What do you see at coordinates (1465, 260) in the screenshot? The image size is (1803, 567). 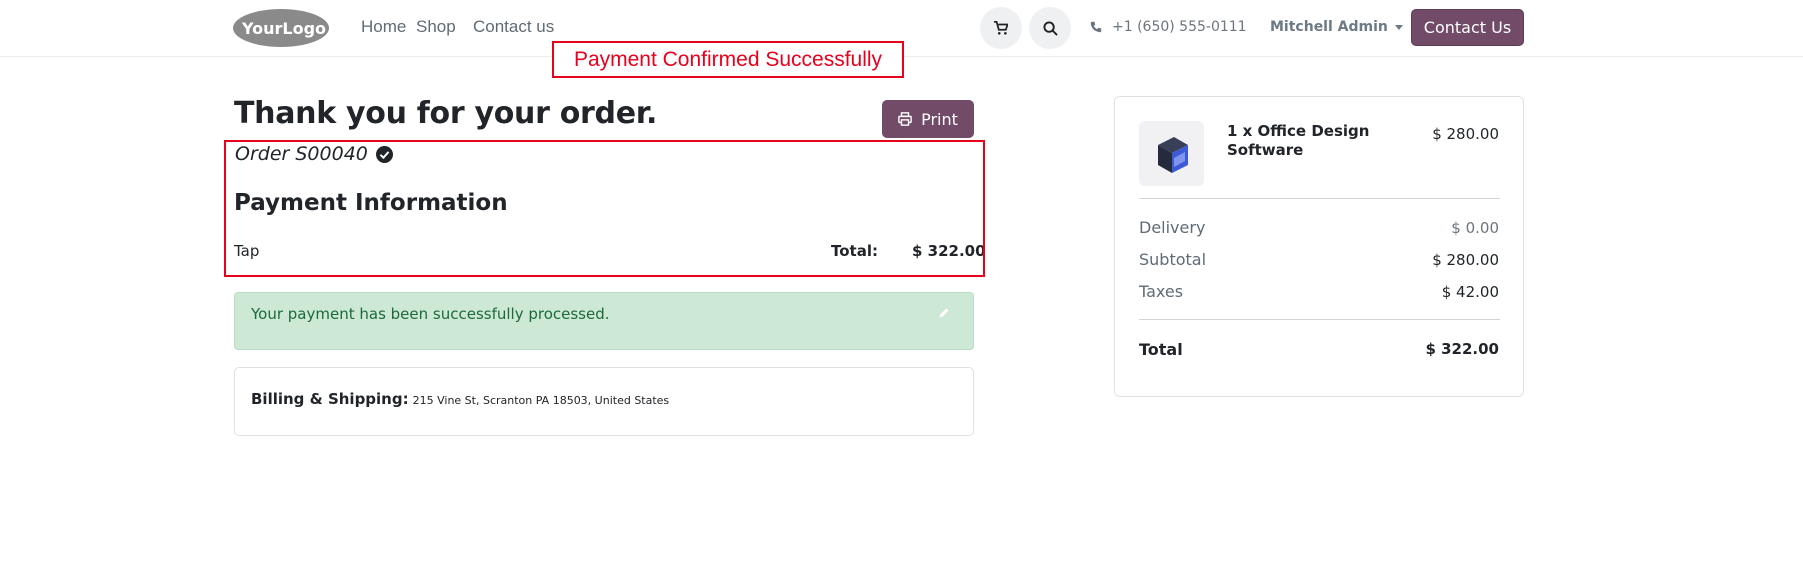 I see `subtotal-value: $ 280.00` at bounding box center [1465, 260].